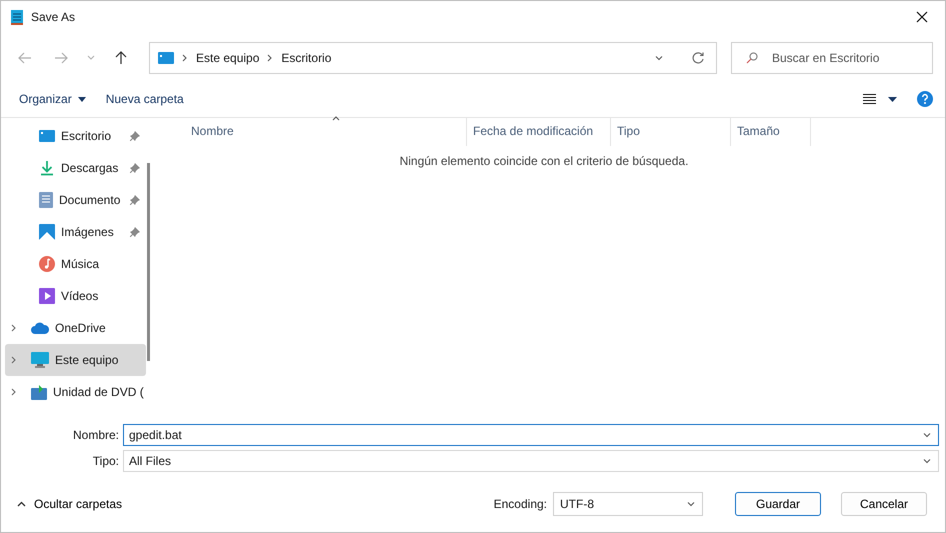  Describe the element at coordinates (922, 17) in the screenshot. I see `close-icon` at that location.